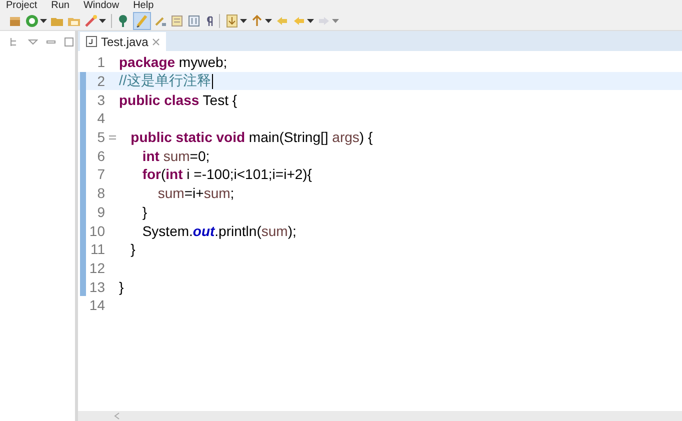 This screenshot has height=421, width=682. I want to click on scroll-left-icon, so click(117, 416).